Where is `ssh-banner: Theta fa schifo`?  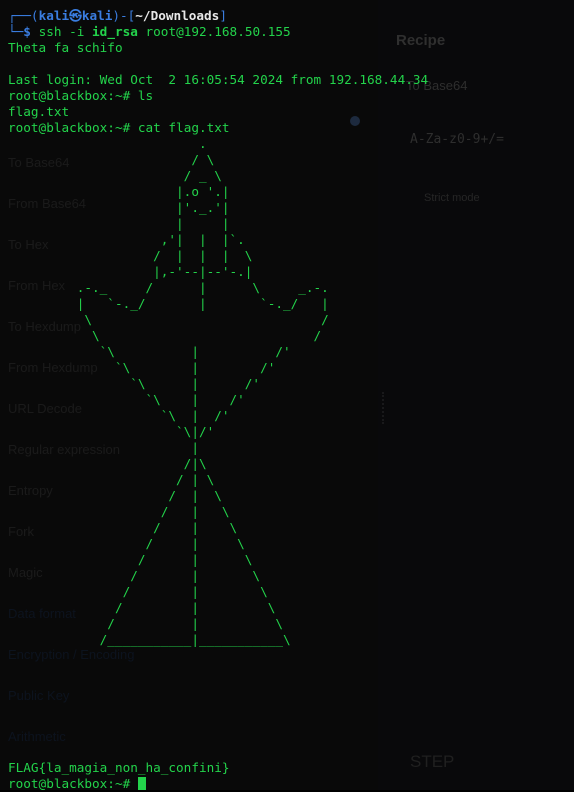
ssh-banner: Theta fa schifo is located at coordinates (65, 47).